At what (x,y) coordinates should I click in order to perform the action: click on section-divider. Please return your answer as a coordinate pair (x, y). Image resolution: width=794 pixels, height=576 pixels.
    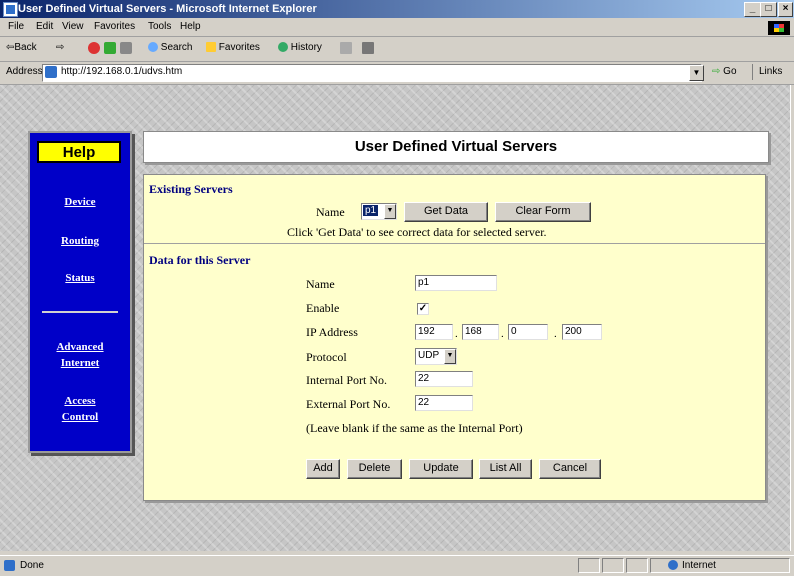
    Looking at the image, I should click on (454, 243).